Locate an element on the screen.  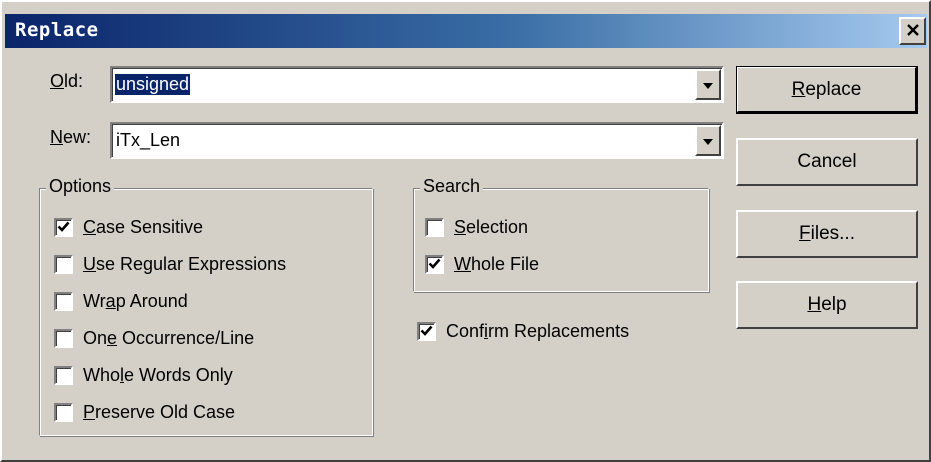
search-option-label: Selection is located at coordinates (491, 227).